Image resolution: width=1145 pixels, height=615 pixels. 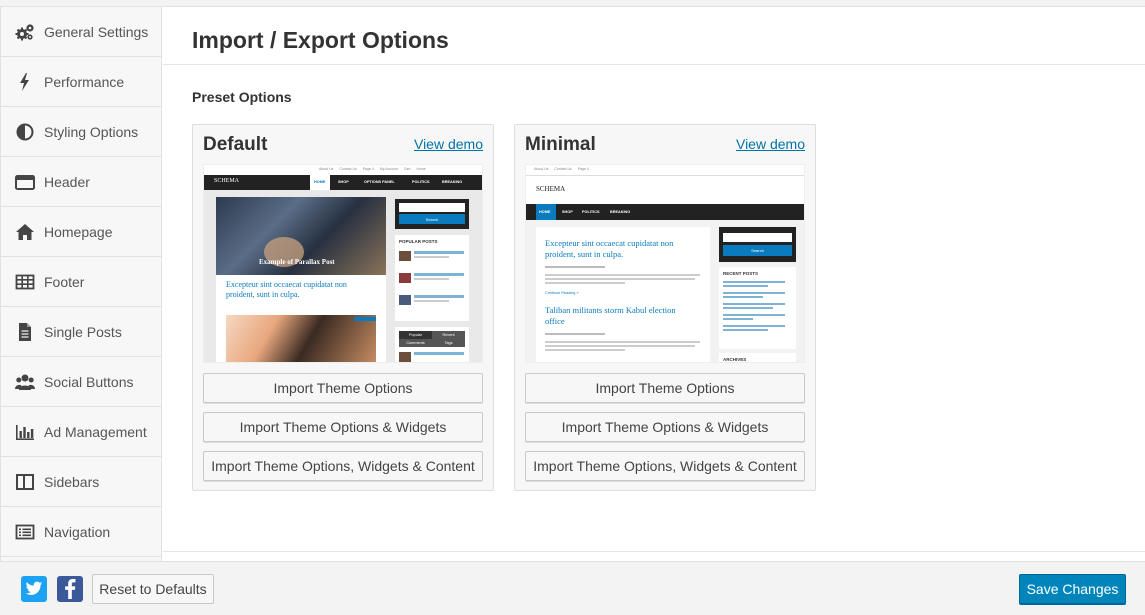 What do you see at coordinates (448, 335) in the screenshot?
I see `thumb-tab: Recent` at bounding box center [448, 335].